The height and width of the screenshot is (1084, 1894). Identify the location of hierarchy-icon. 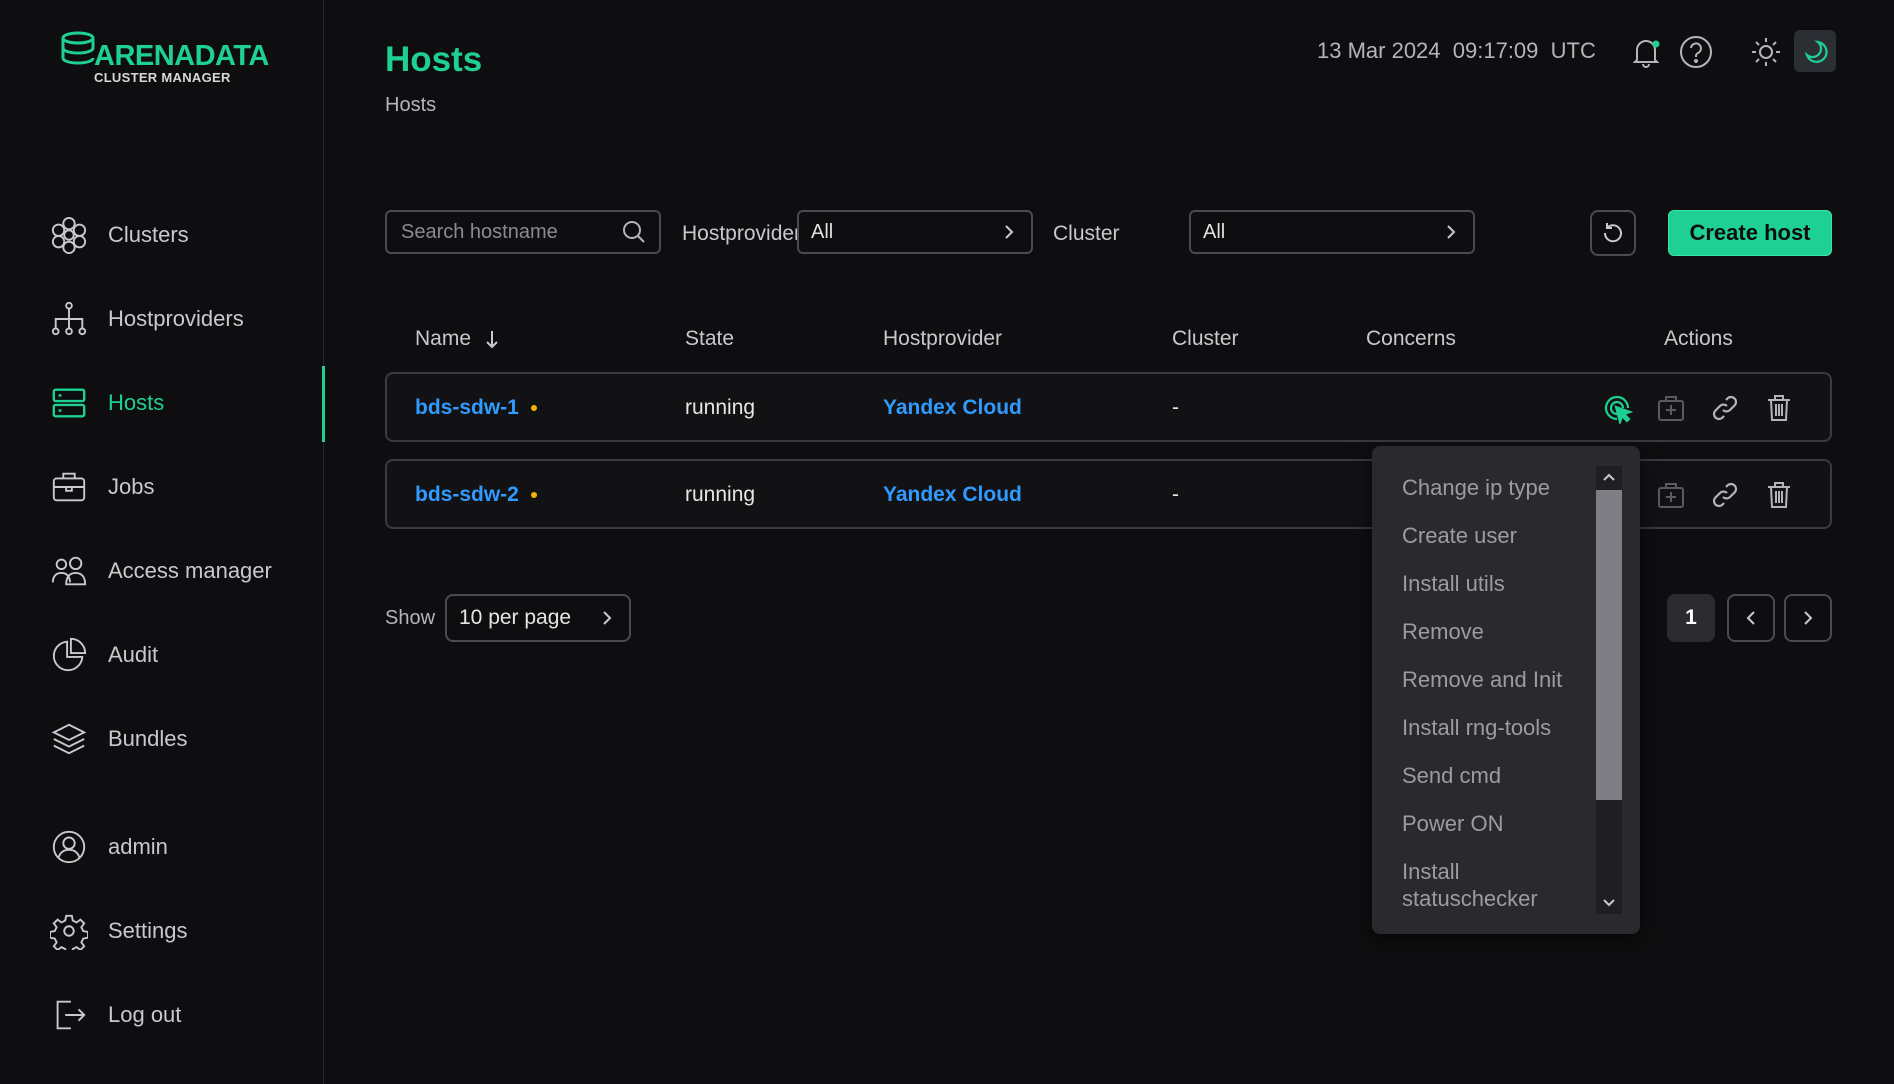
(69, 319).